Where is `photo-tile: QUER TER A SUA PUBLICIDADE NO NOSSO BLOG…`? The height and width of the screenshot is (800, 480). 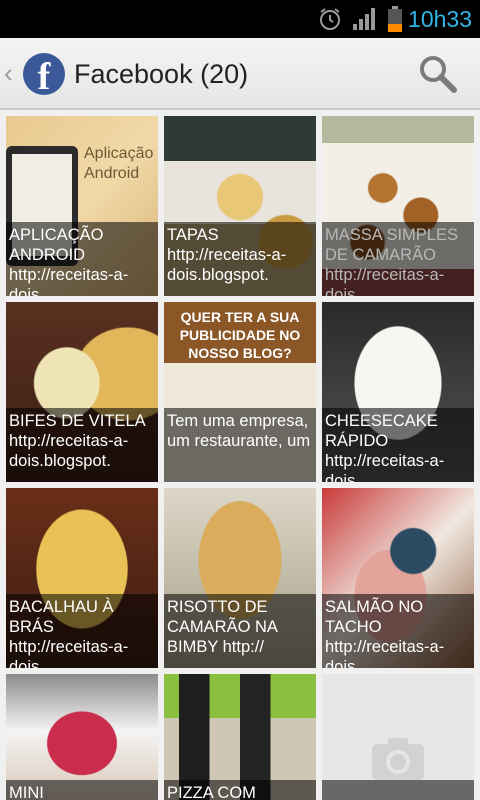
photo-tile: QUER TER A SUA PUBLICIDADE NO NOSSO BLOG… is located at coordinates (240, 392).